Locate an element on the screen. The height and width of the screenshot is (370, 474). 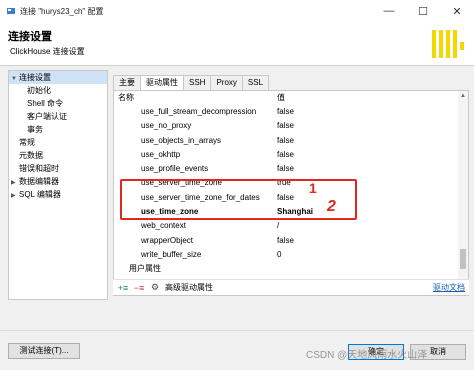
table-row: wrapperObject false is located at coordinates (291, 241).